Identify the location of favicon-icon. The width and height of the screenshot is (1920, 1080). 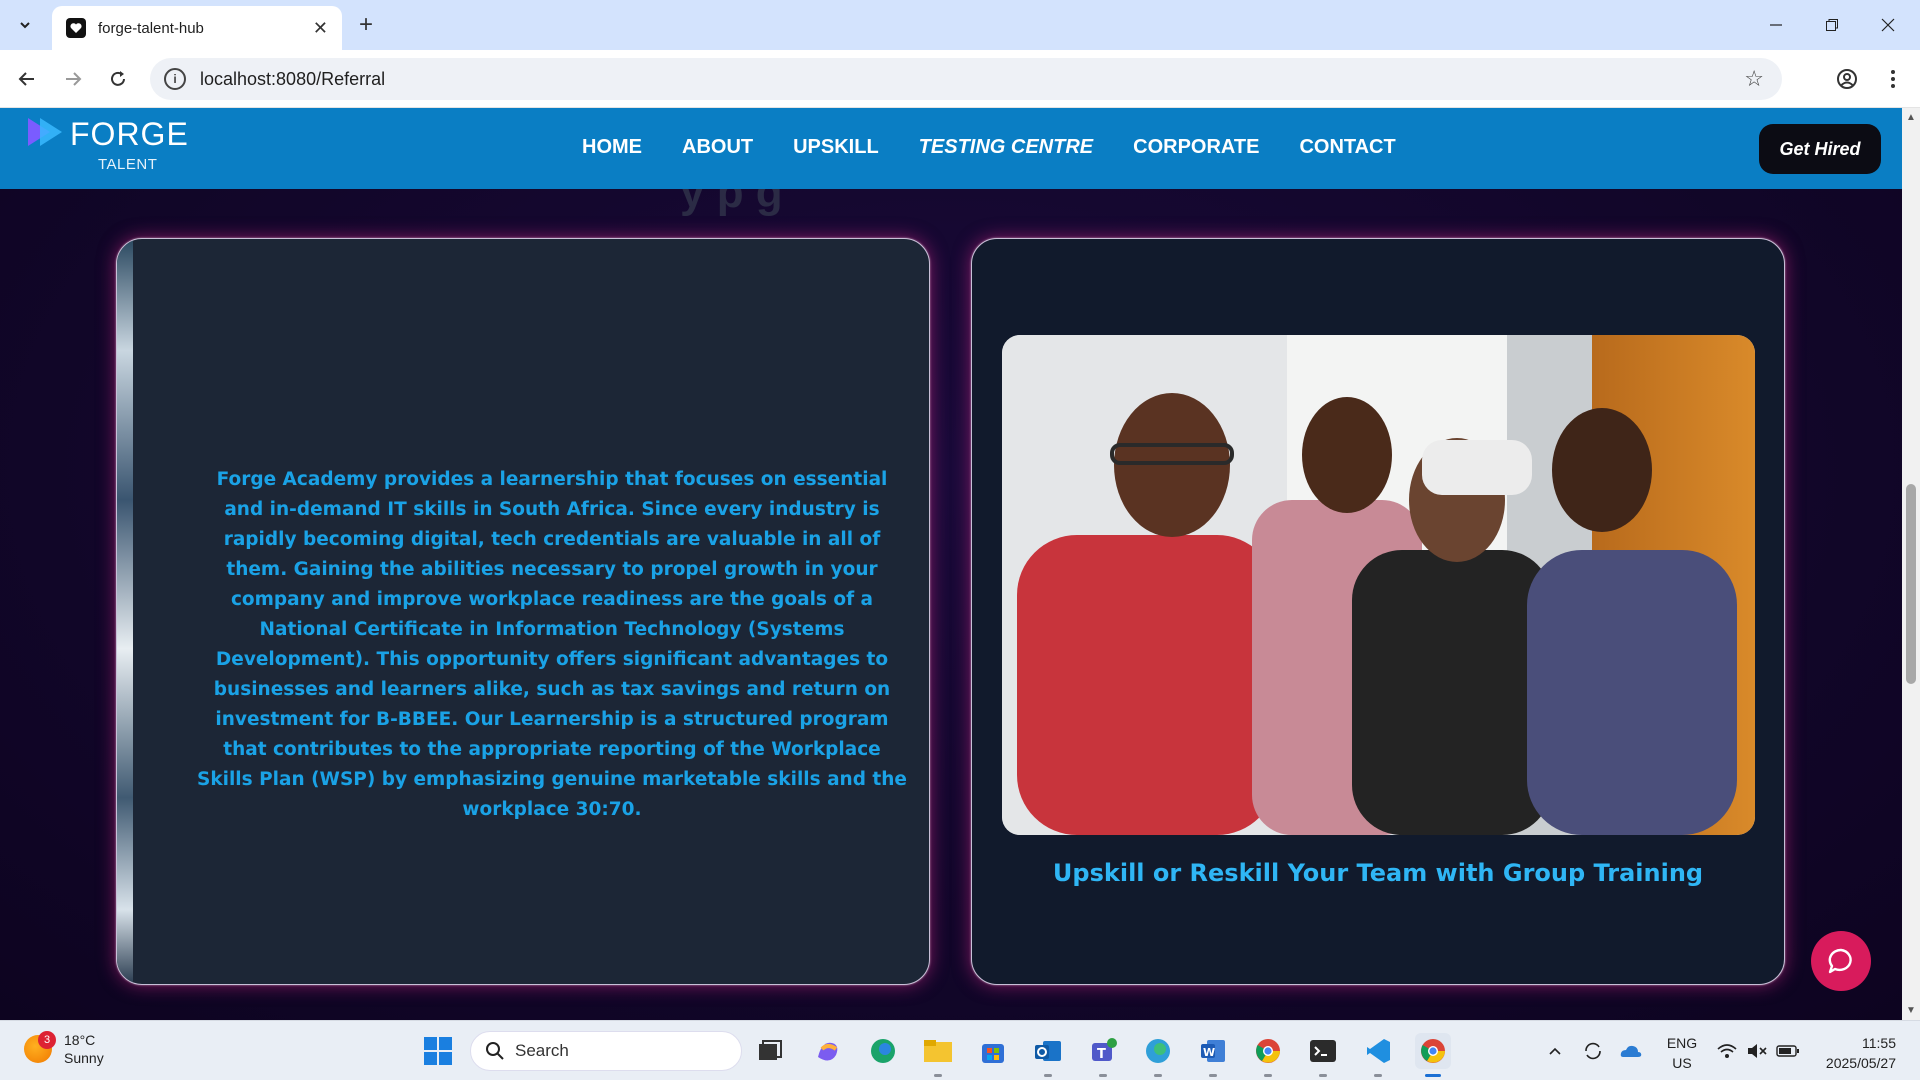
(76, 28).